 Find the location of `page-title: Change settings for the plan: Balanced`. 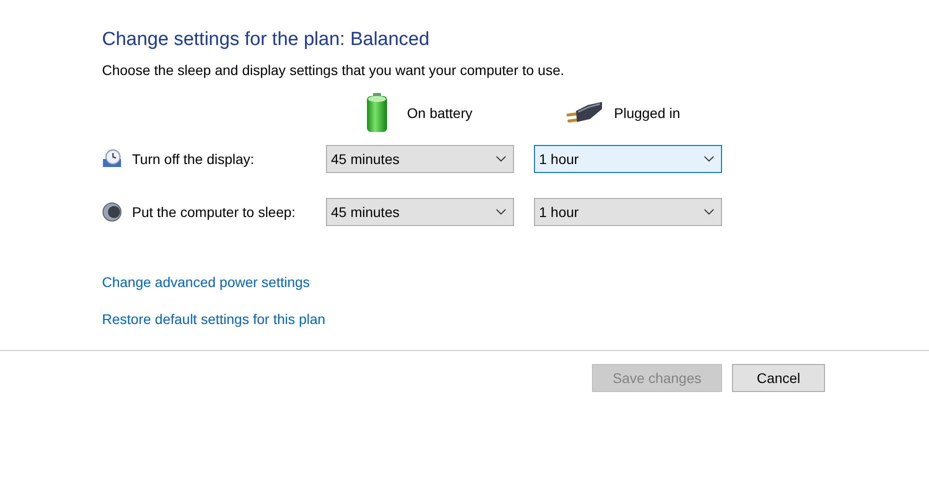

page-title: Change settings for the plan: Balanced is located at coordinates (266, 40).